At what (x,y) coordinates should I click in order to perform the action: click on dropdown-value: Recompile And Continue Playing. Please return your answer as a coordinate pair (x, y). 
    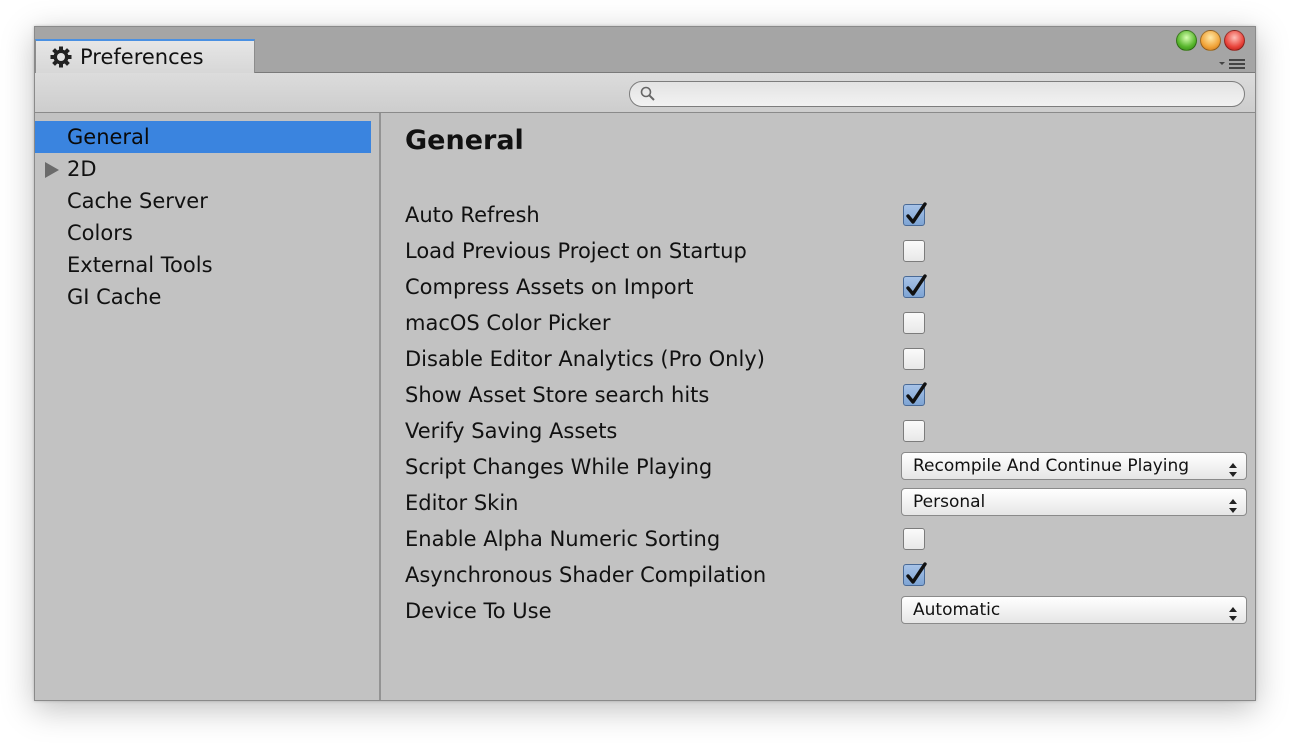
    Looking at the image, I should click on (1051, 466).